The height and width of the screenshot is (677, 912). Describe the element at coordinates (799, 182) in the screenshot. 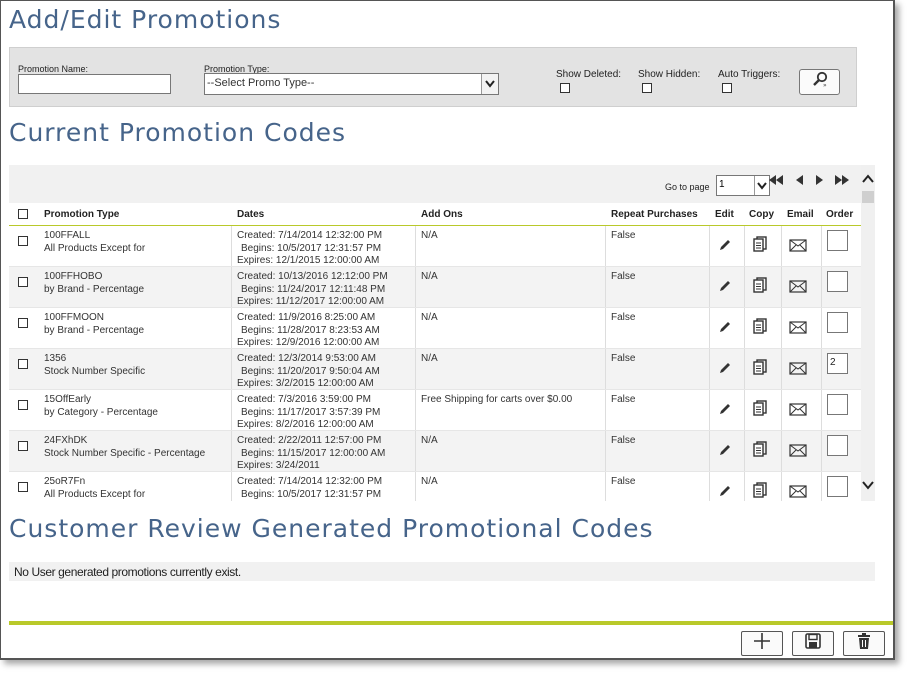

I see `previous-page-icon` at that location.